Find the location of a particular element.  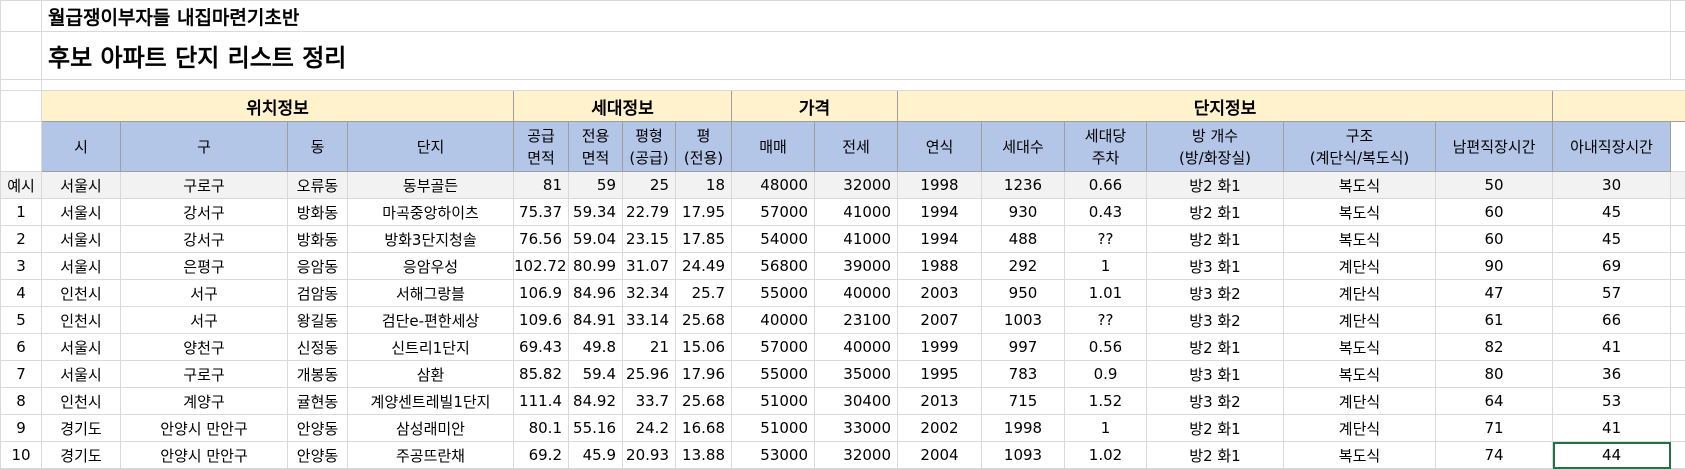

cell-year: 1994 is located at coordinates (940, 212).